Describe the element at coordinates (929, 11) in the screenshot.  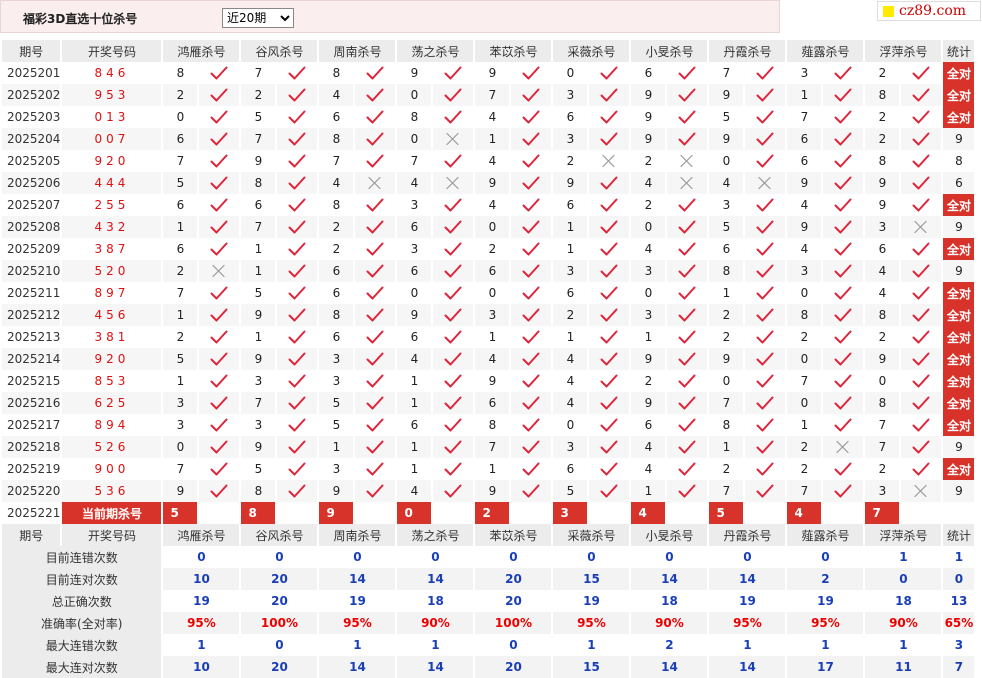
I see `site-logo: cz89.com` at that location.